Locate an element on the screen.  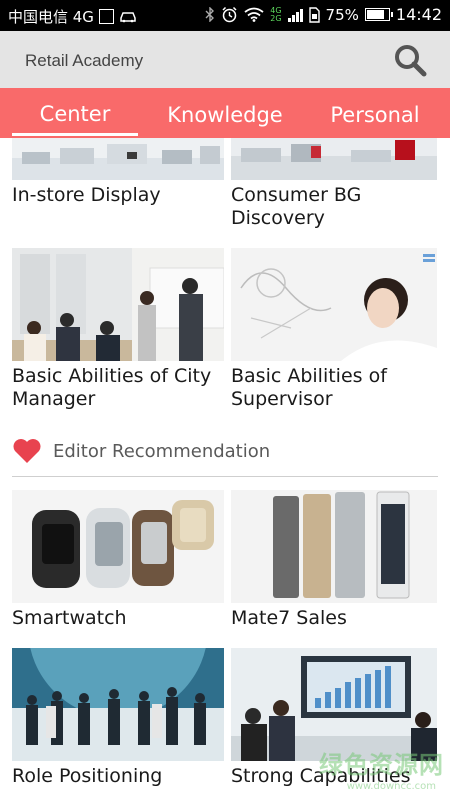
image-notification-icon is located at coordinates (106, 16).